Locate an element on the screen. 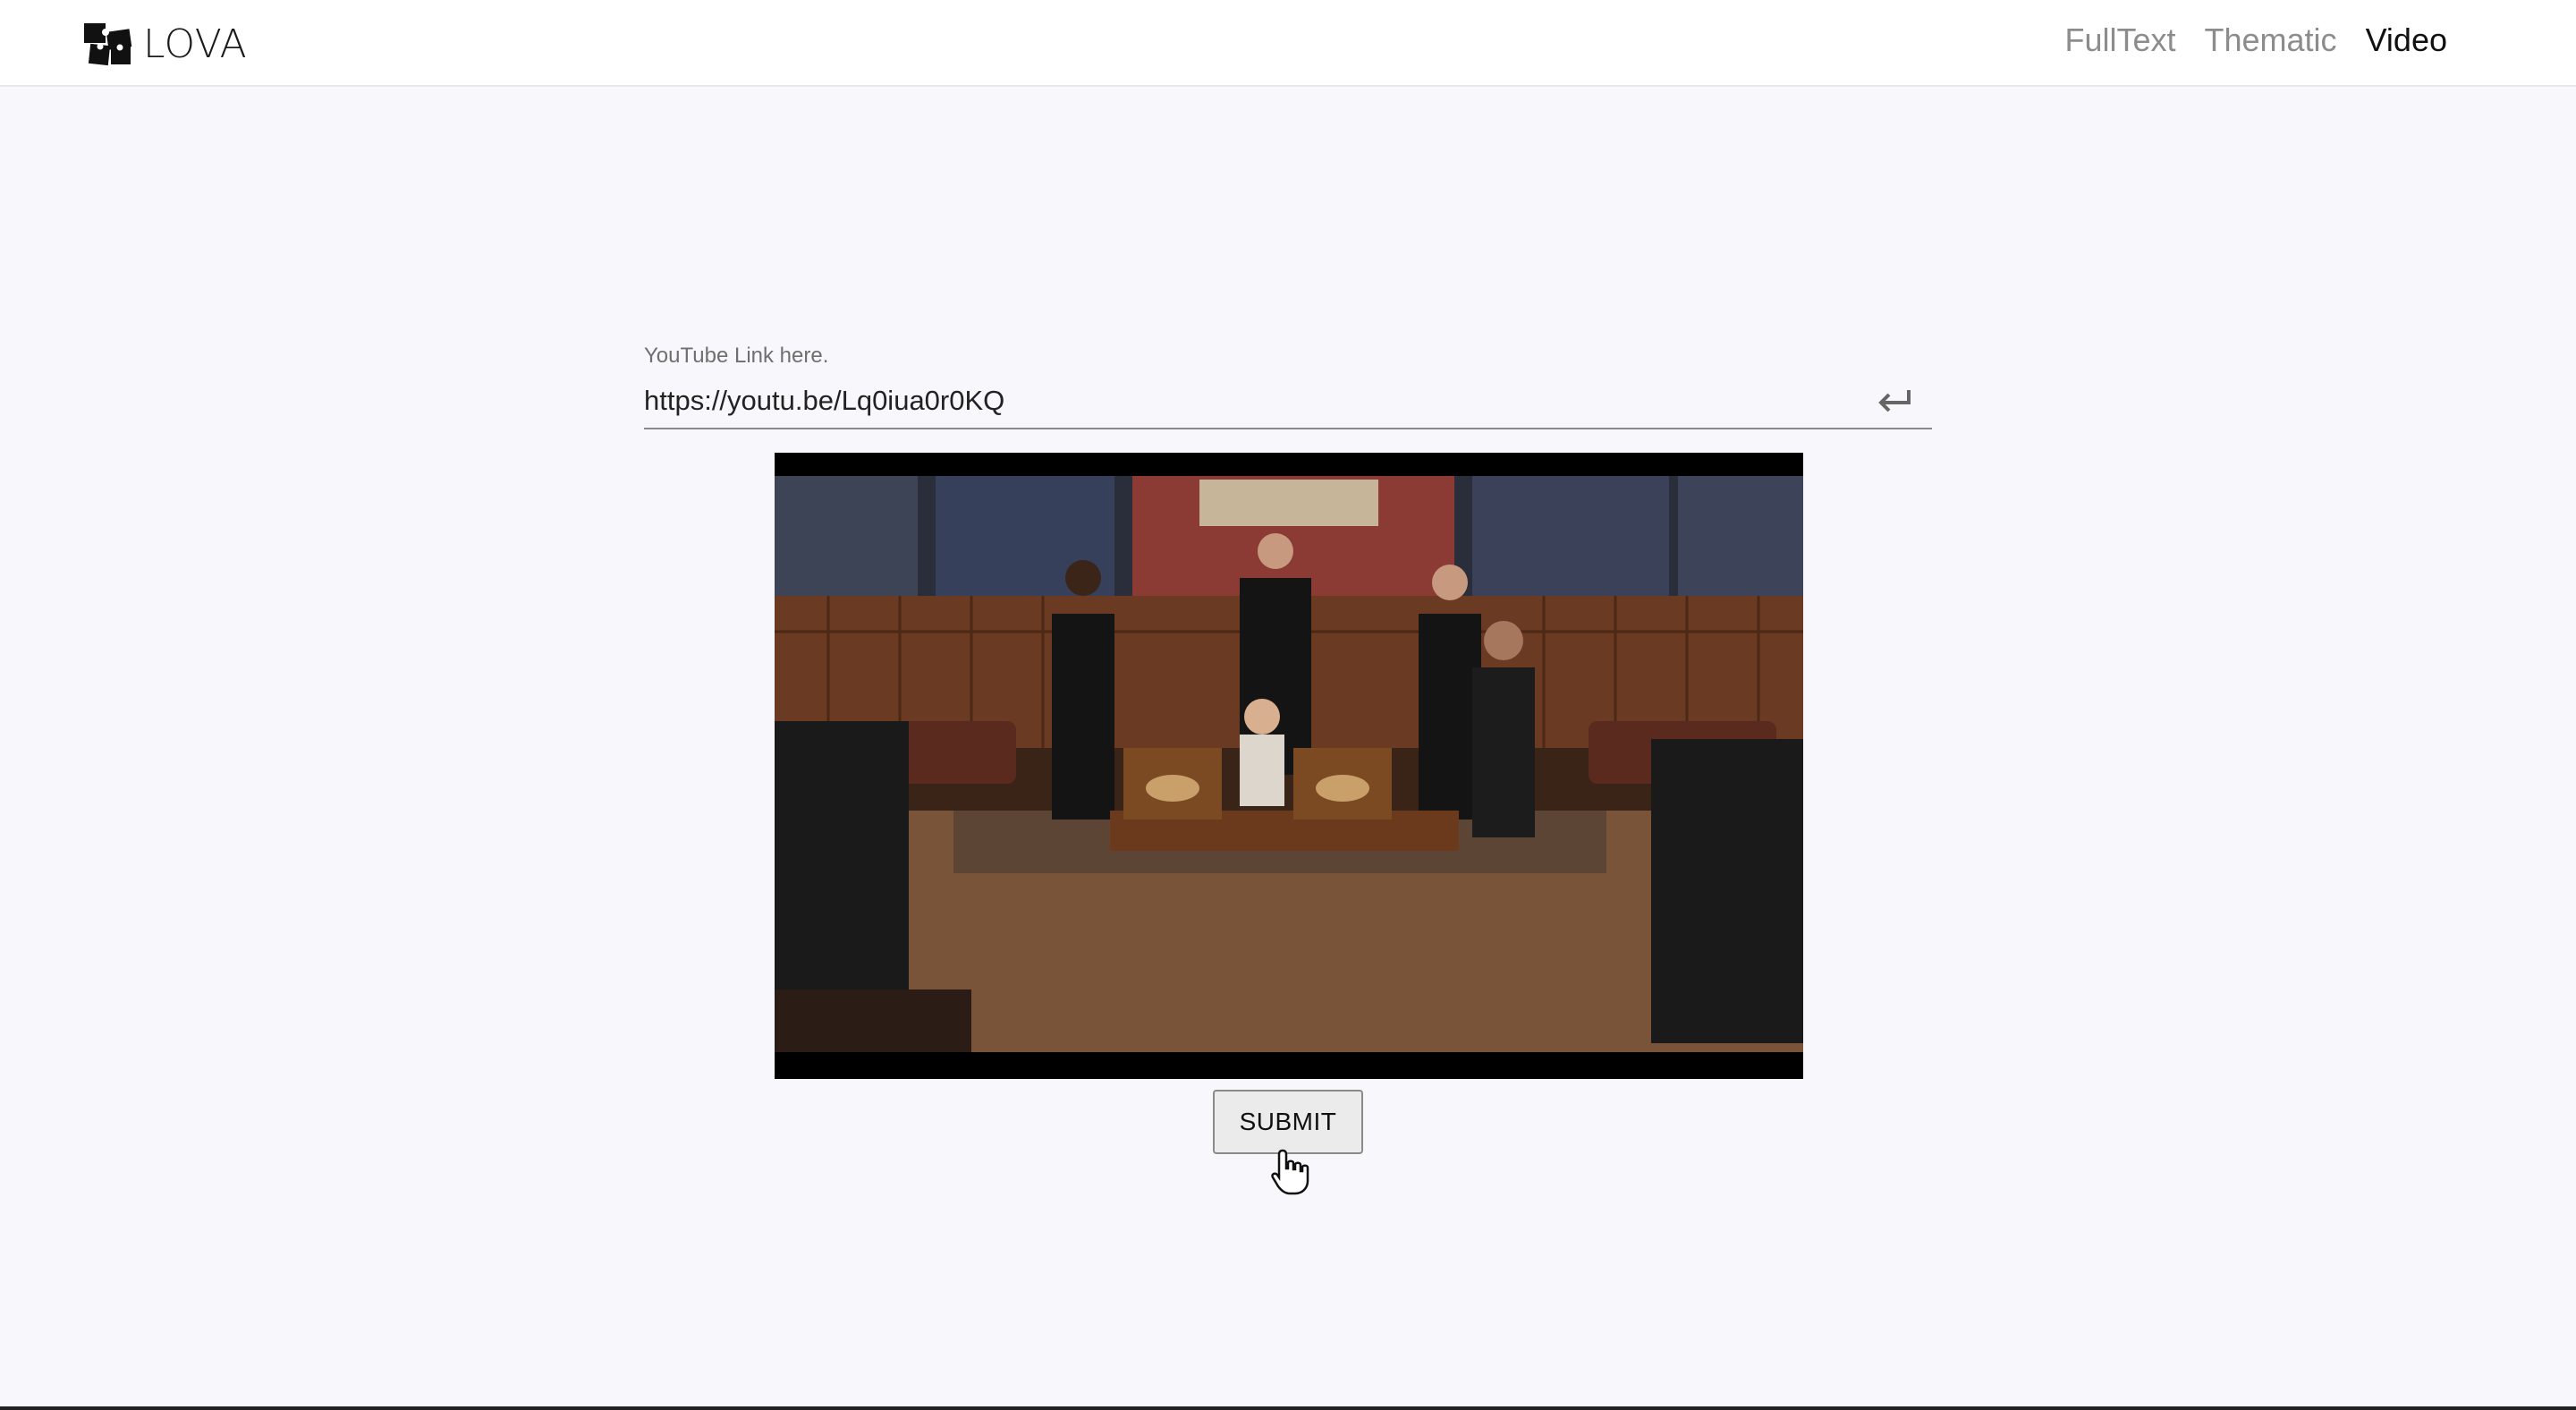  puzzle-logo-icon is located at coordinates (108, 45).